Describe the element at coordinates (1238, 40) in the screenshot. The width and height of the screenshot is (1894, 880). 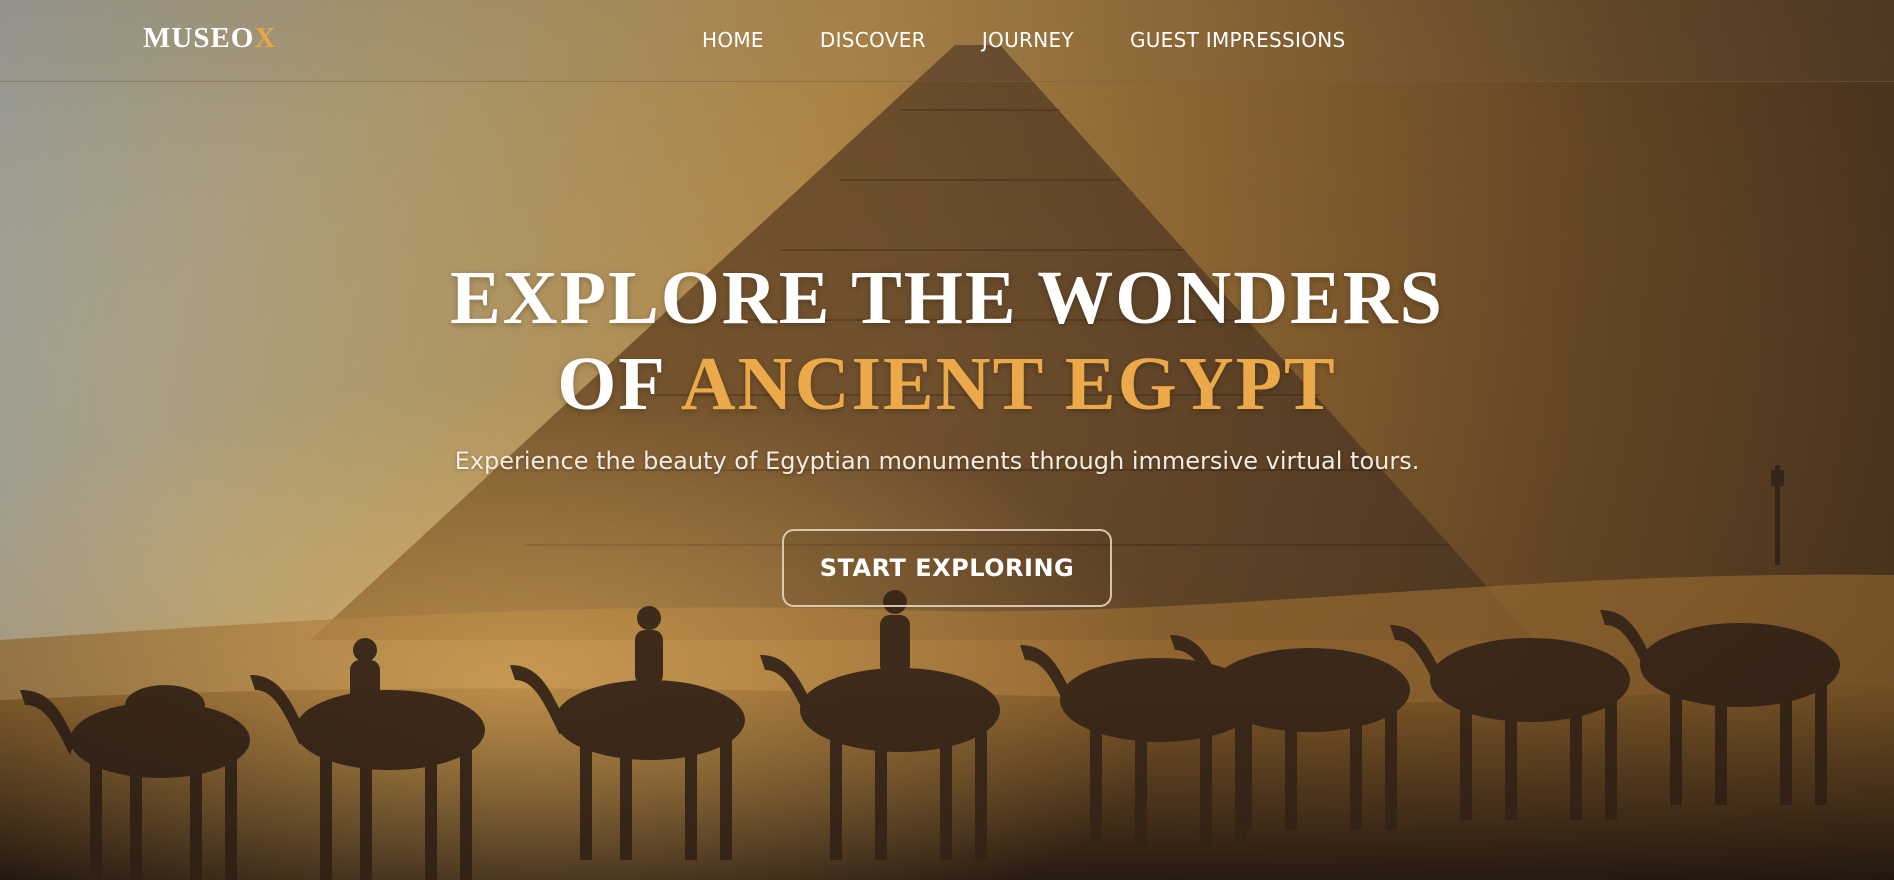
I see `nav-link-guest-impressions: GUEST IMPRESSIONS` at that location.